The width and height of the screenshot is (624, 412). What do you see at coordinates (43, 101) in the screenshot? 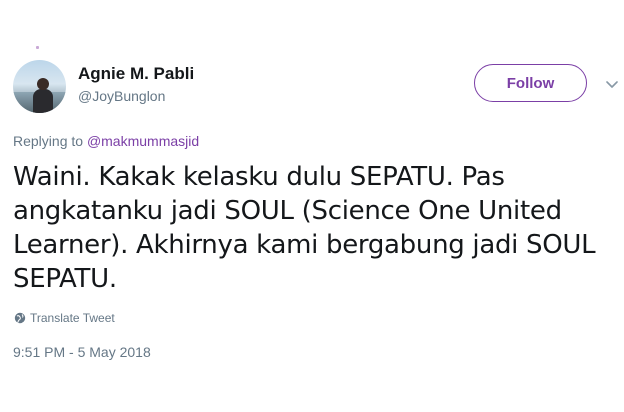
I see `avatar-person-body` at bounding box center [43, 101].